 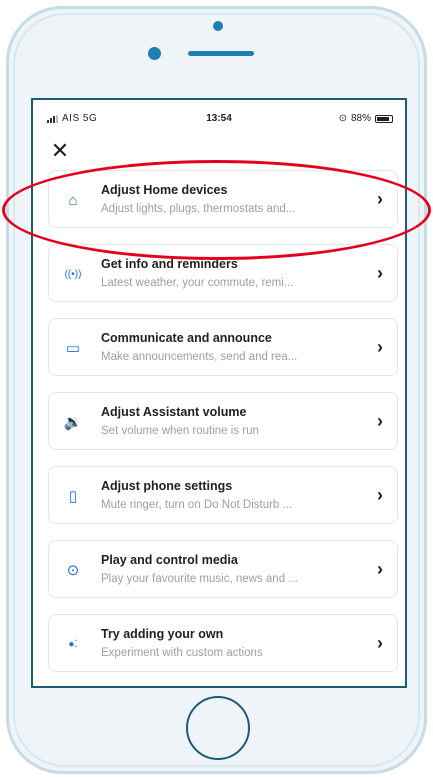 I want to click on broadcast-icon: ((•)), so click(x=73, y=274).